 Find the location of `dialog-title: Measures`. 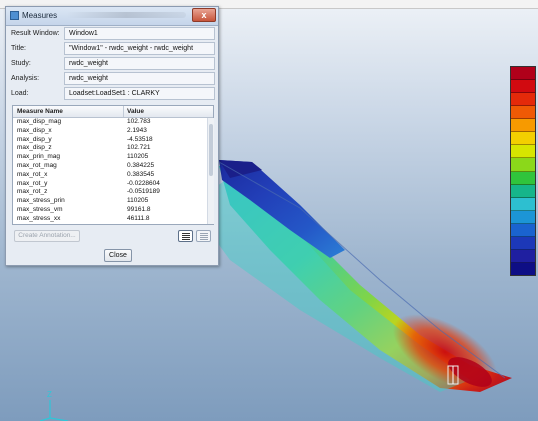

dialog-title: Measures is located at coordinates (40, 15).